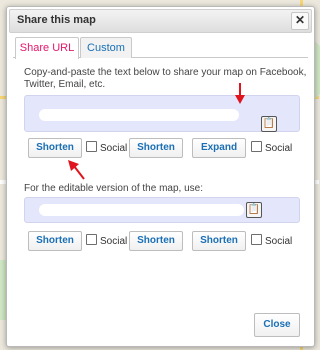 This screenshot has height=350, width=320. I want to click on tab-custom: Custom, so click(106, 47).